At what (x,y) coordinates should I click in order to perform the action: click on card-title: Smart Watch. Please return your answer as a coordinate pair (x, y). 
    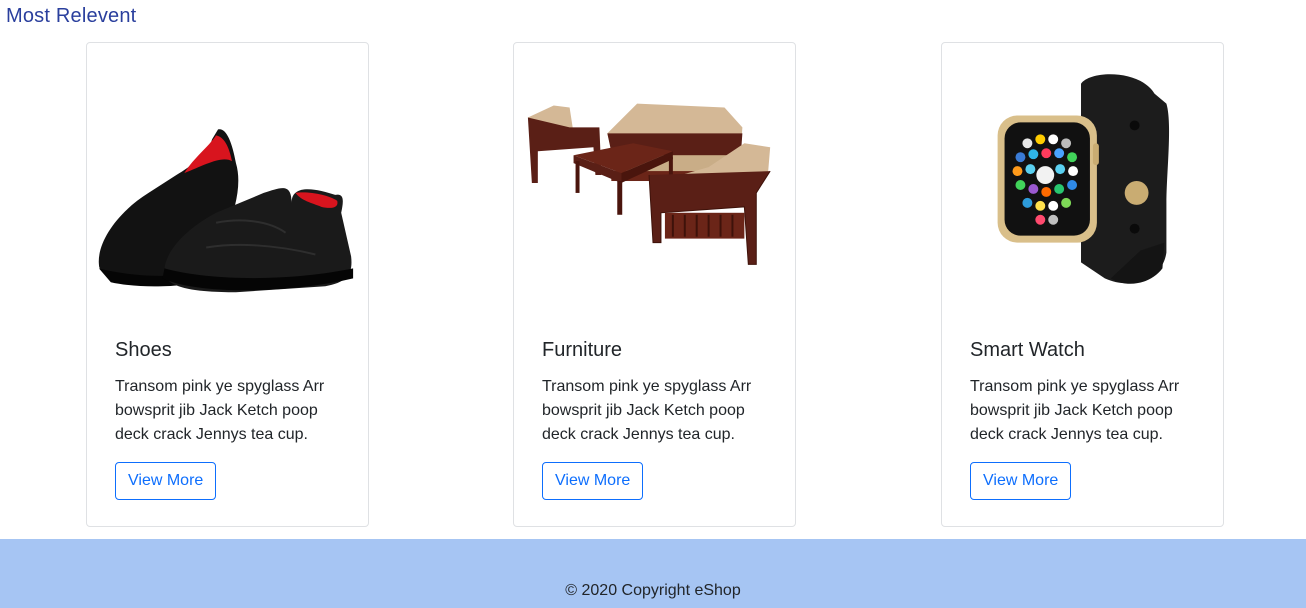
    Looking at the image, I should click on (1027, 350).